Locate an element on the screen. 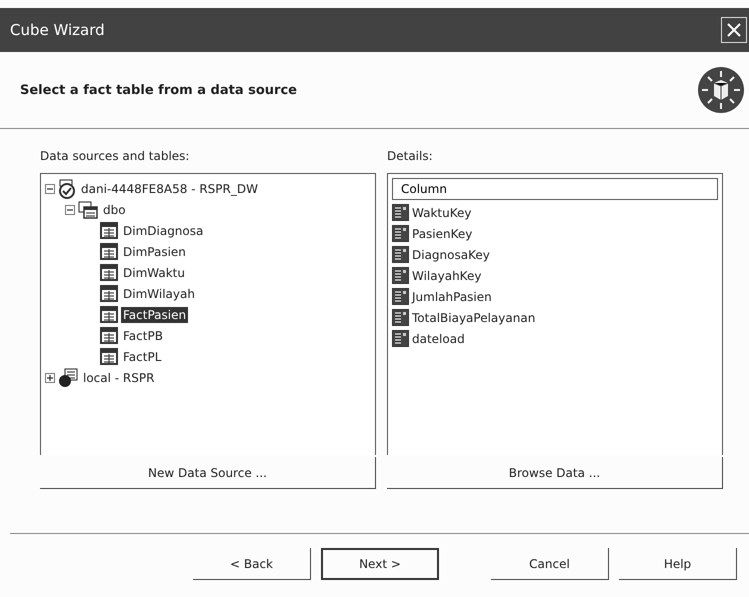 The width and height of the screenshot is (749, 597). close-button is located at coordinates (734, 30).